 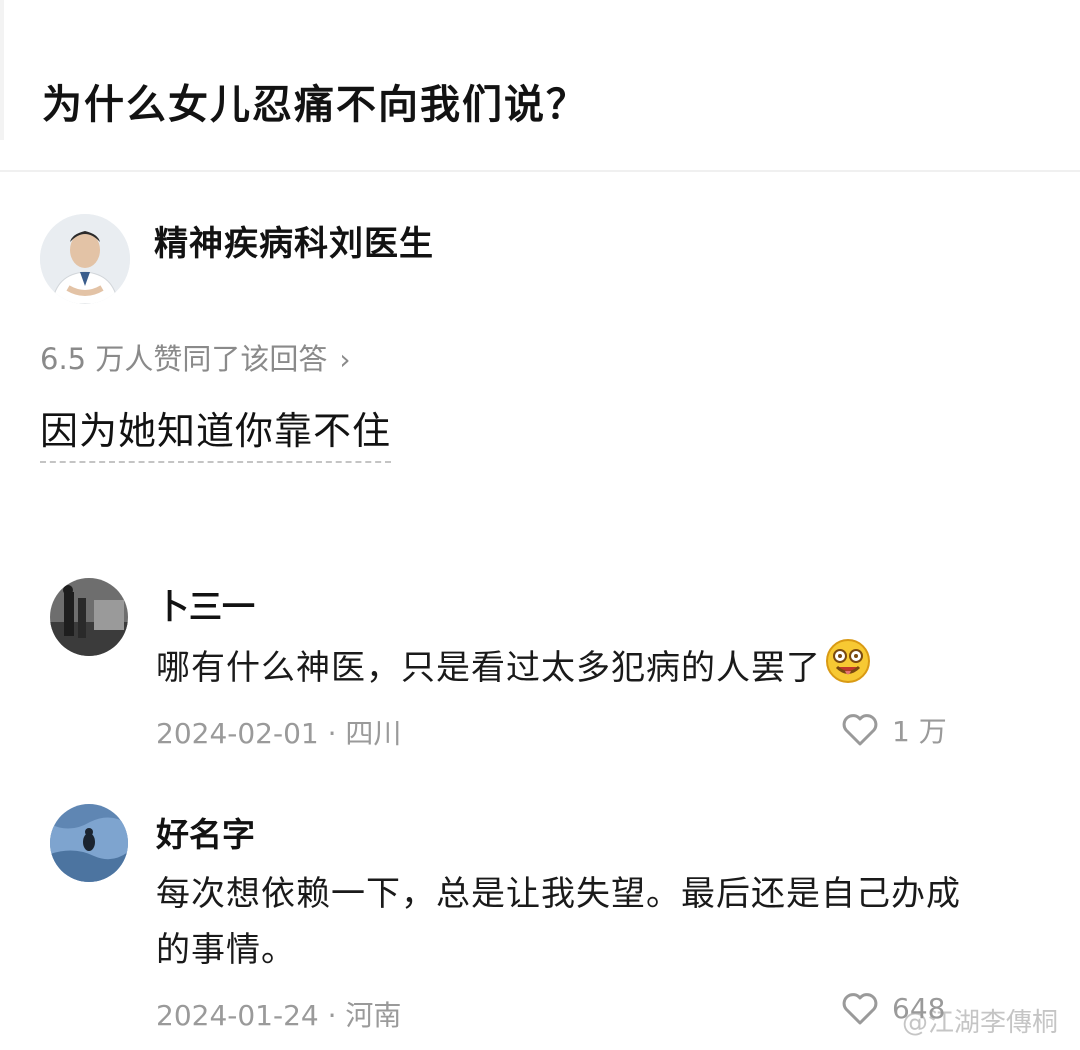 I want to click on comment-text: 每次想依赖一下，总是让我失望。最后还是自己办成 的事情。, so click(x=596, y=922).